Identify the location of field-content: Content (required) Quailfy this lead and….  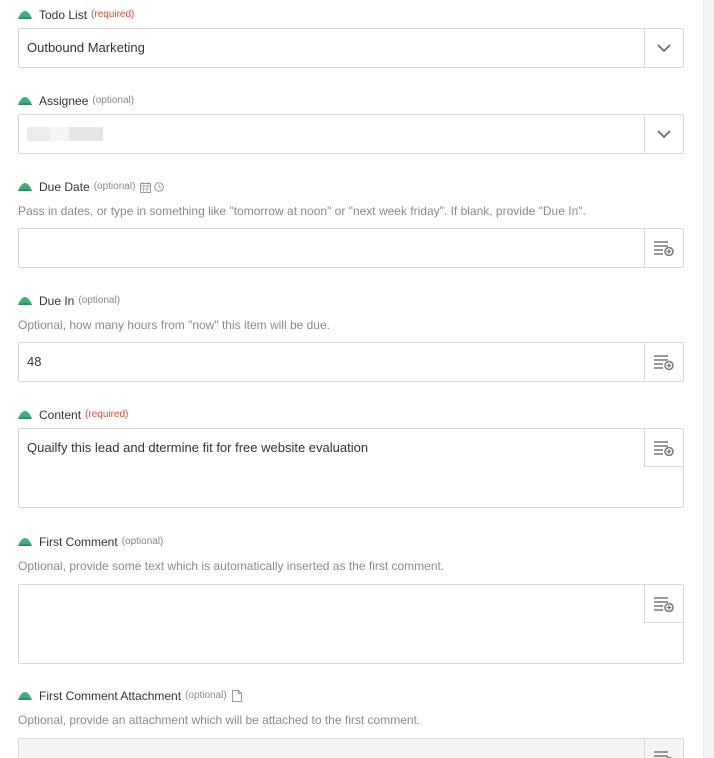
(351, 457).